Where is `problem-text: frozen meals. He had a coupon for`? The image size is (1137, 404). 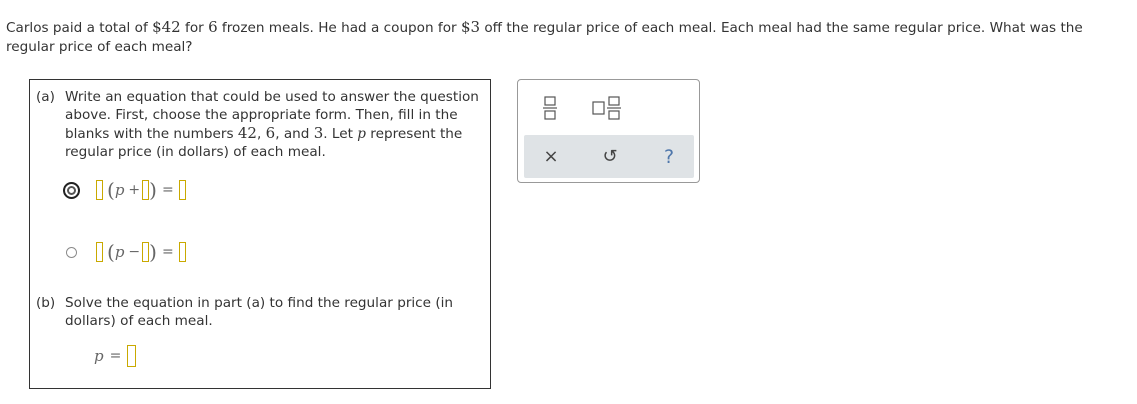 problem-text: frozen meals. He had a coupon for is located at coordinates (339, 28).